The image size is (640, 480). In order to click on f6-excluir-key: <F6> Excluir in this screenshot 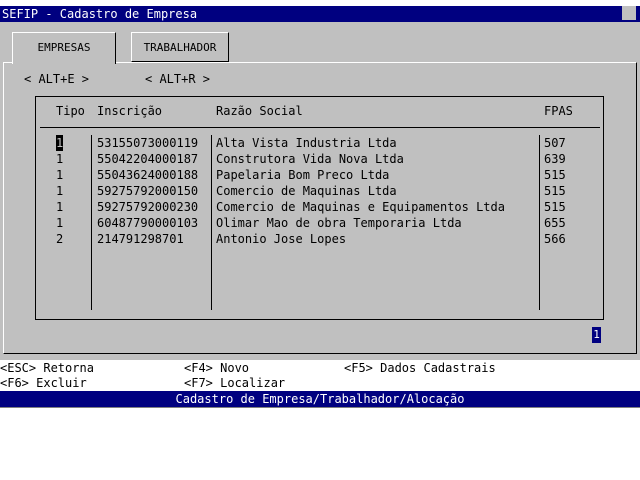, I will do `click(43, 383)`.